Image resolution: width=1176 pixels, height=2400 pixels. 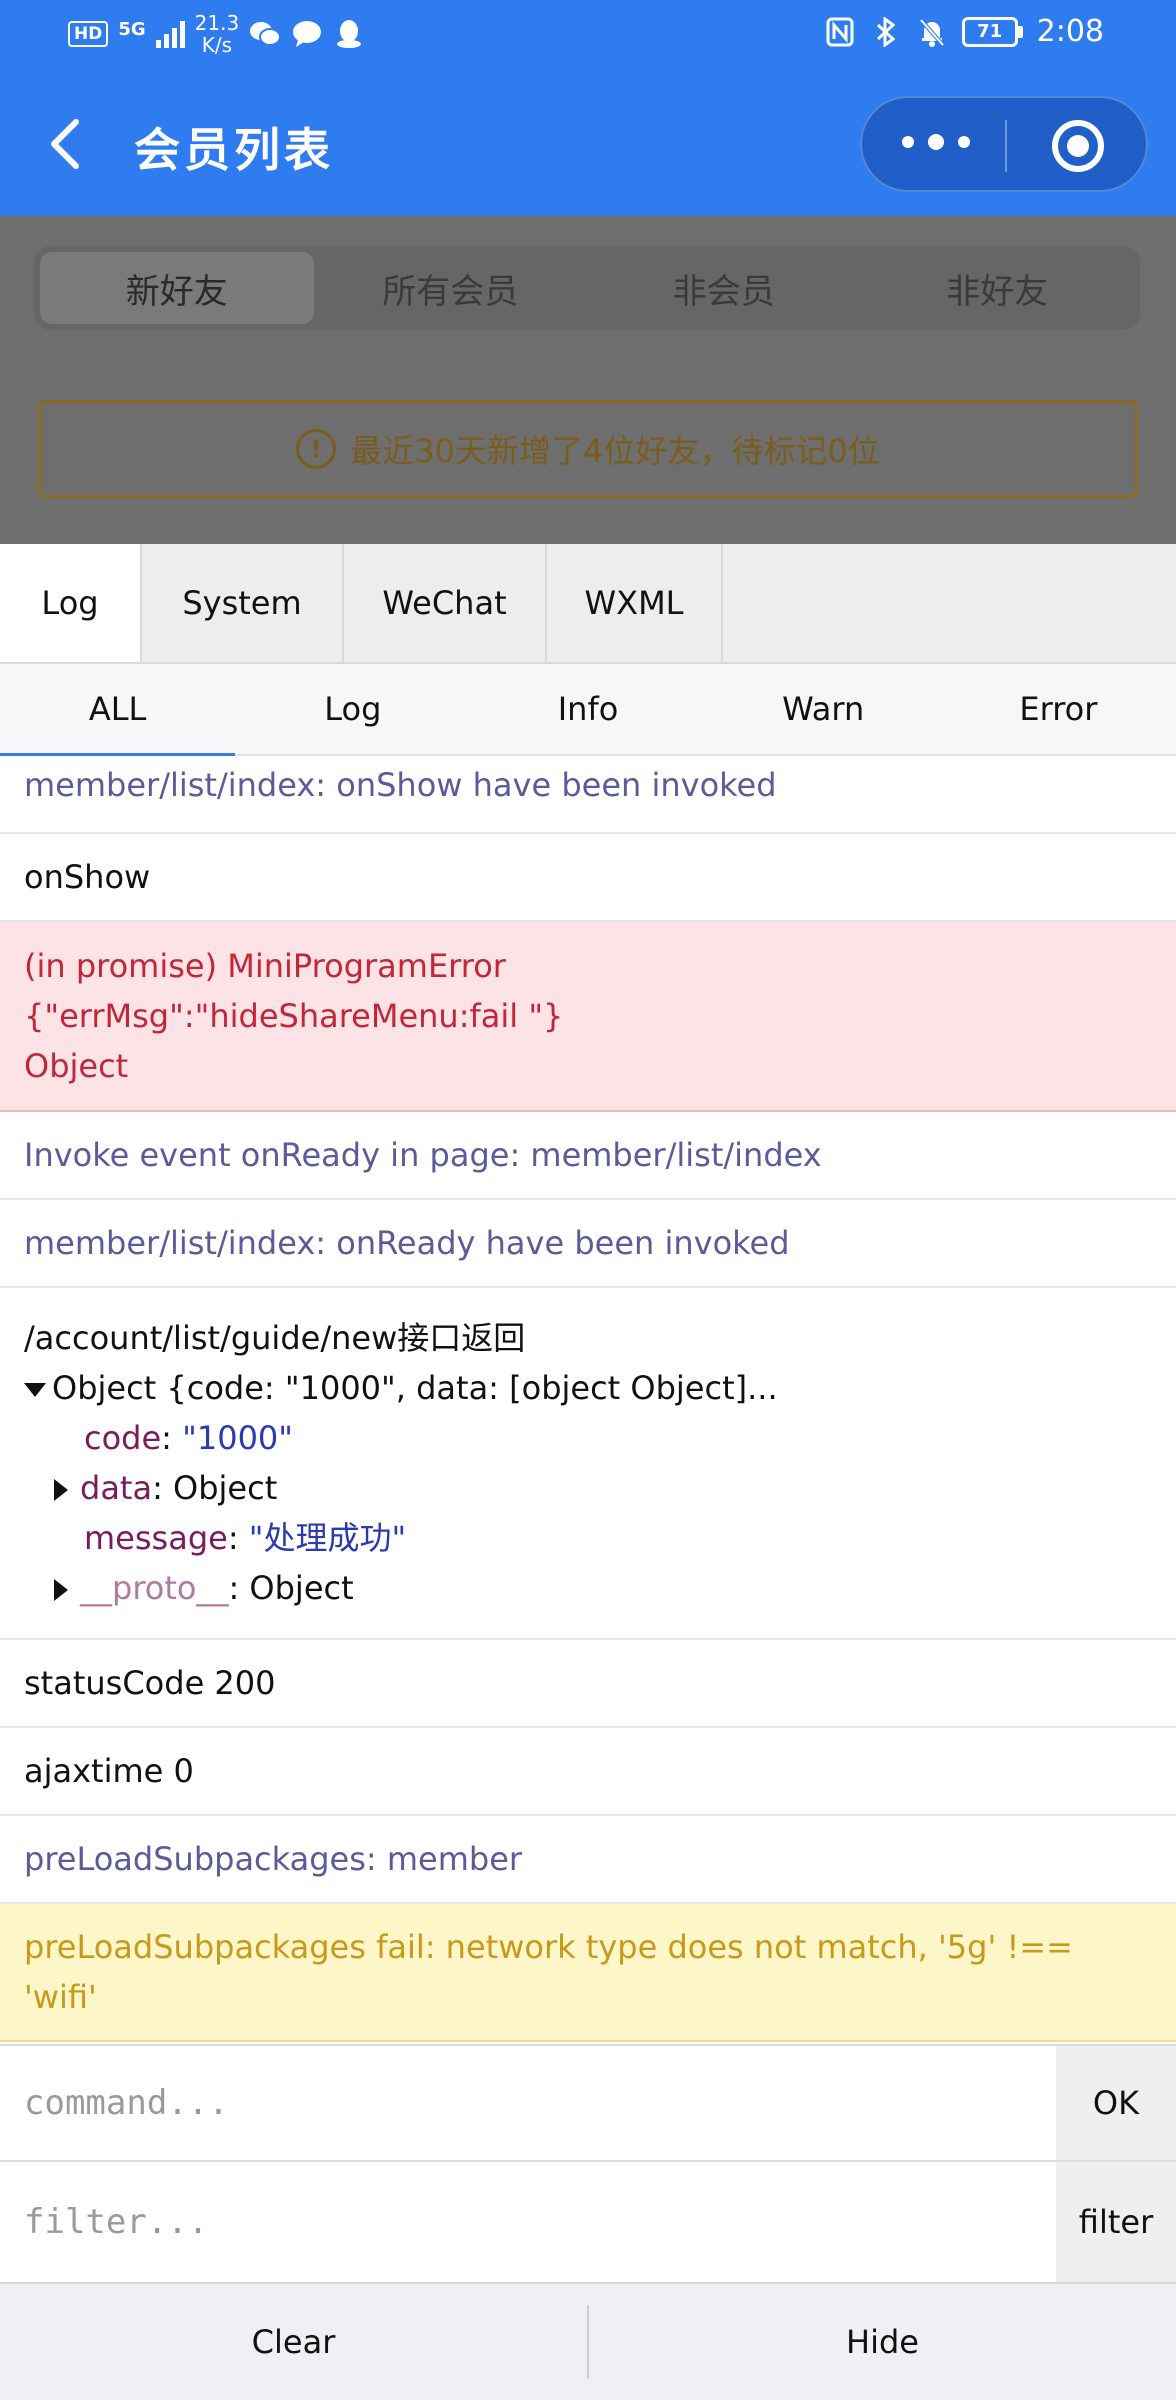 I want to click on network-type: 5G, so click(x=132, y=29).